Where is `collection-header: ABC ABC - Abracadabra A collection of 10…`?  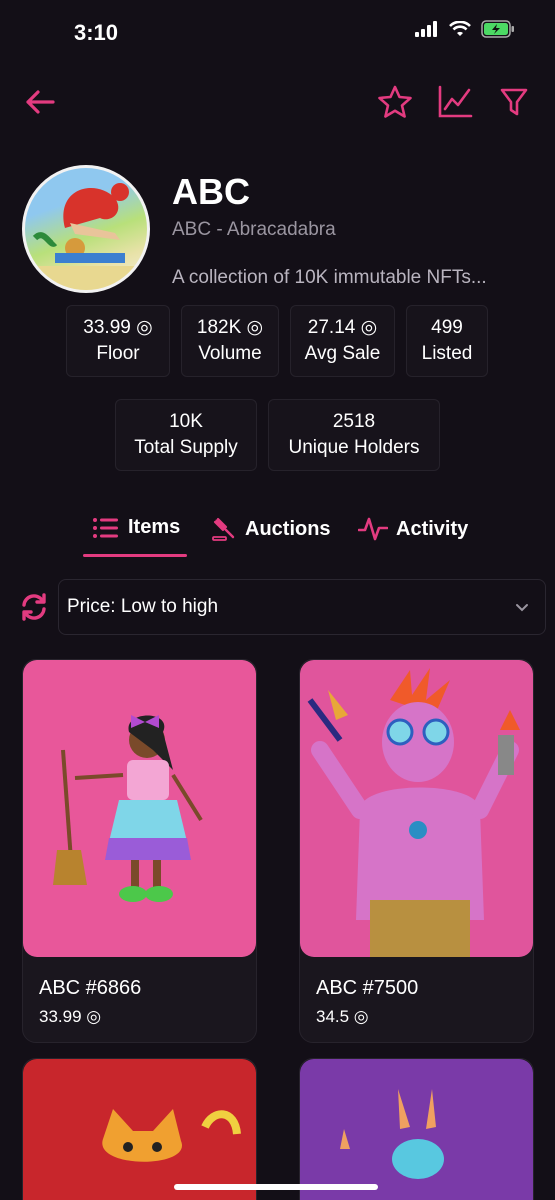 collection-header: ABC ABC - Abracadabra A collection of 10… is located at coordinates (277, 232).